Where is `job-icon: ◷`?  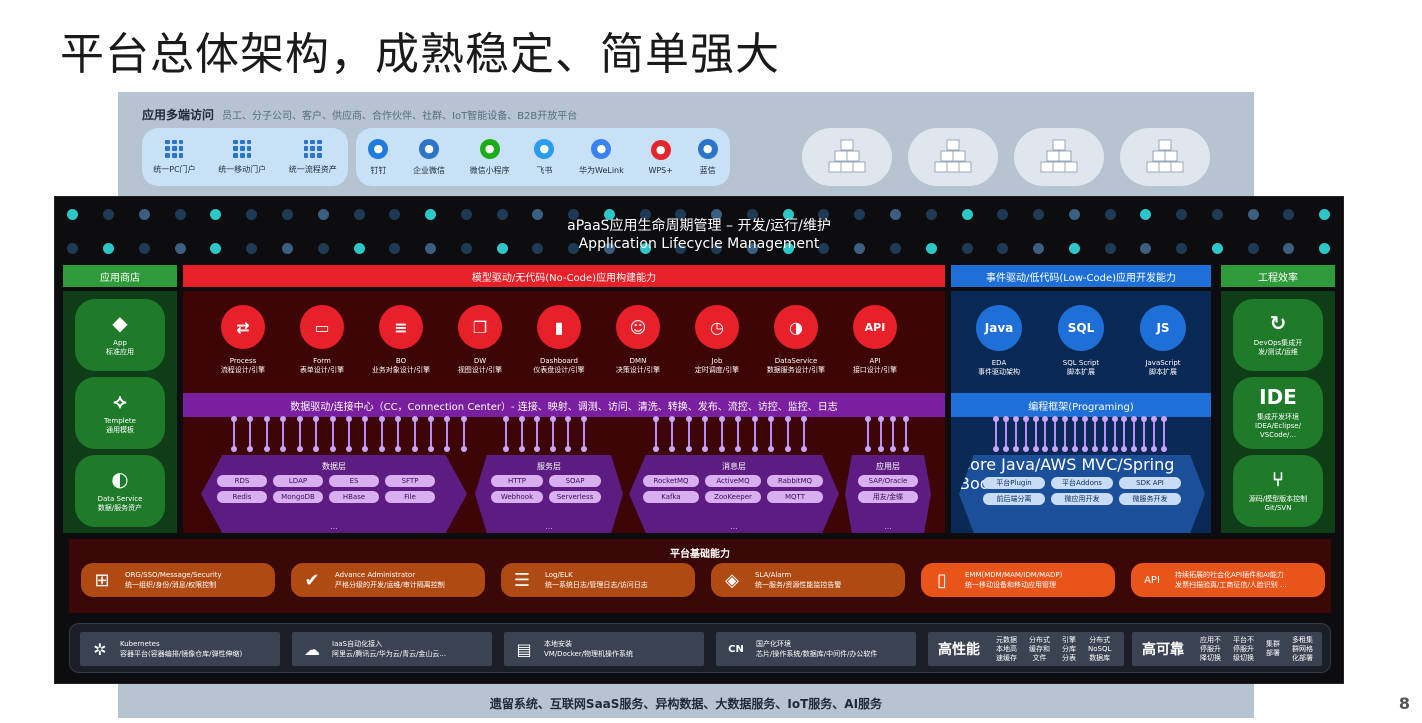 job-icon: ◷ is located at coordinates (717, 327).